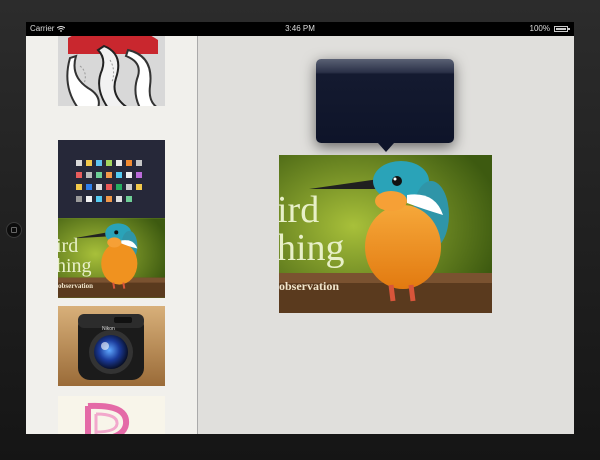 Image resolution: width=600 pixels, height=460 pixels. I want to click on pink-letter-image, so click(111, 415).